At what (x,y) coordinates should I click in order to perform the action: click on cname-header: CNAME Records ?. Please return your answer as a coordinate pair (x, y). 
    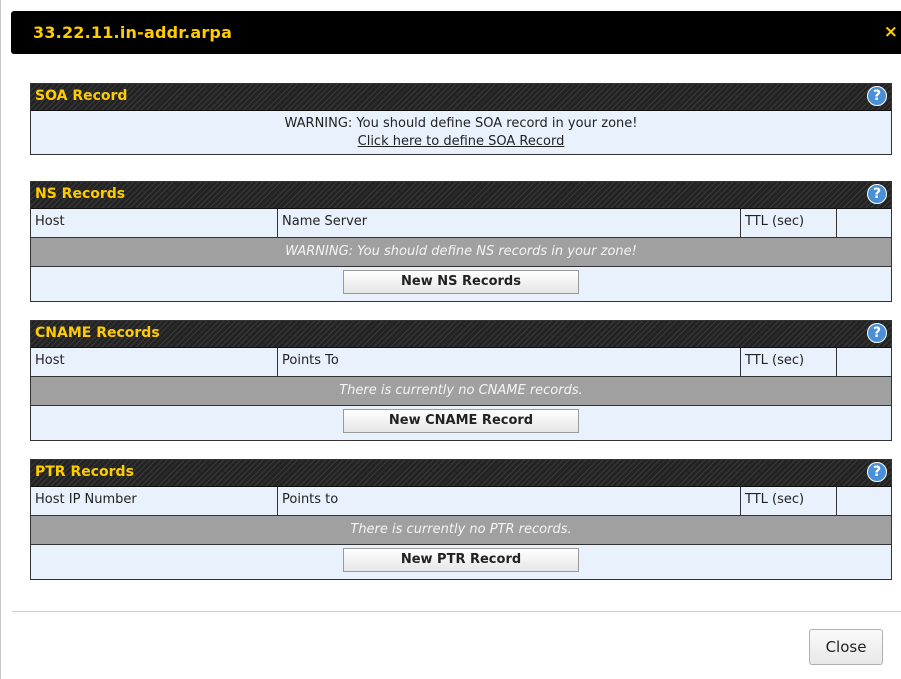
    Looking at the image, I should click on (461, 334).